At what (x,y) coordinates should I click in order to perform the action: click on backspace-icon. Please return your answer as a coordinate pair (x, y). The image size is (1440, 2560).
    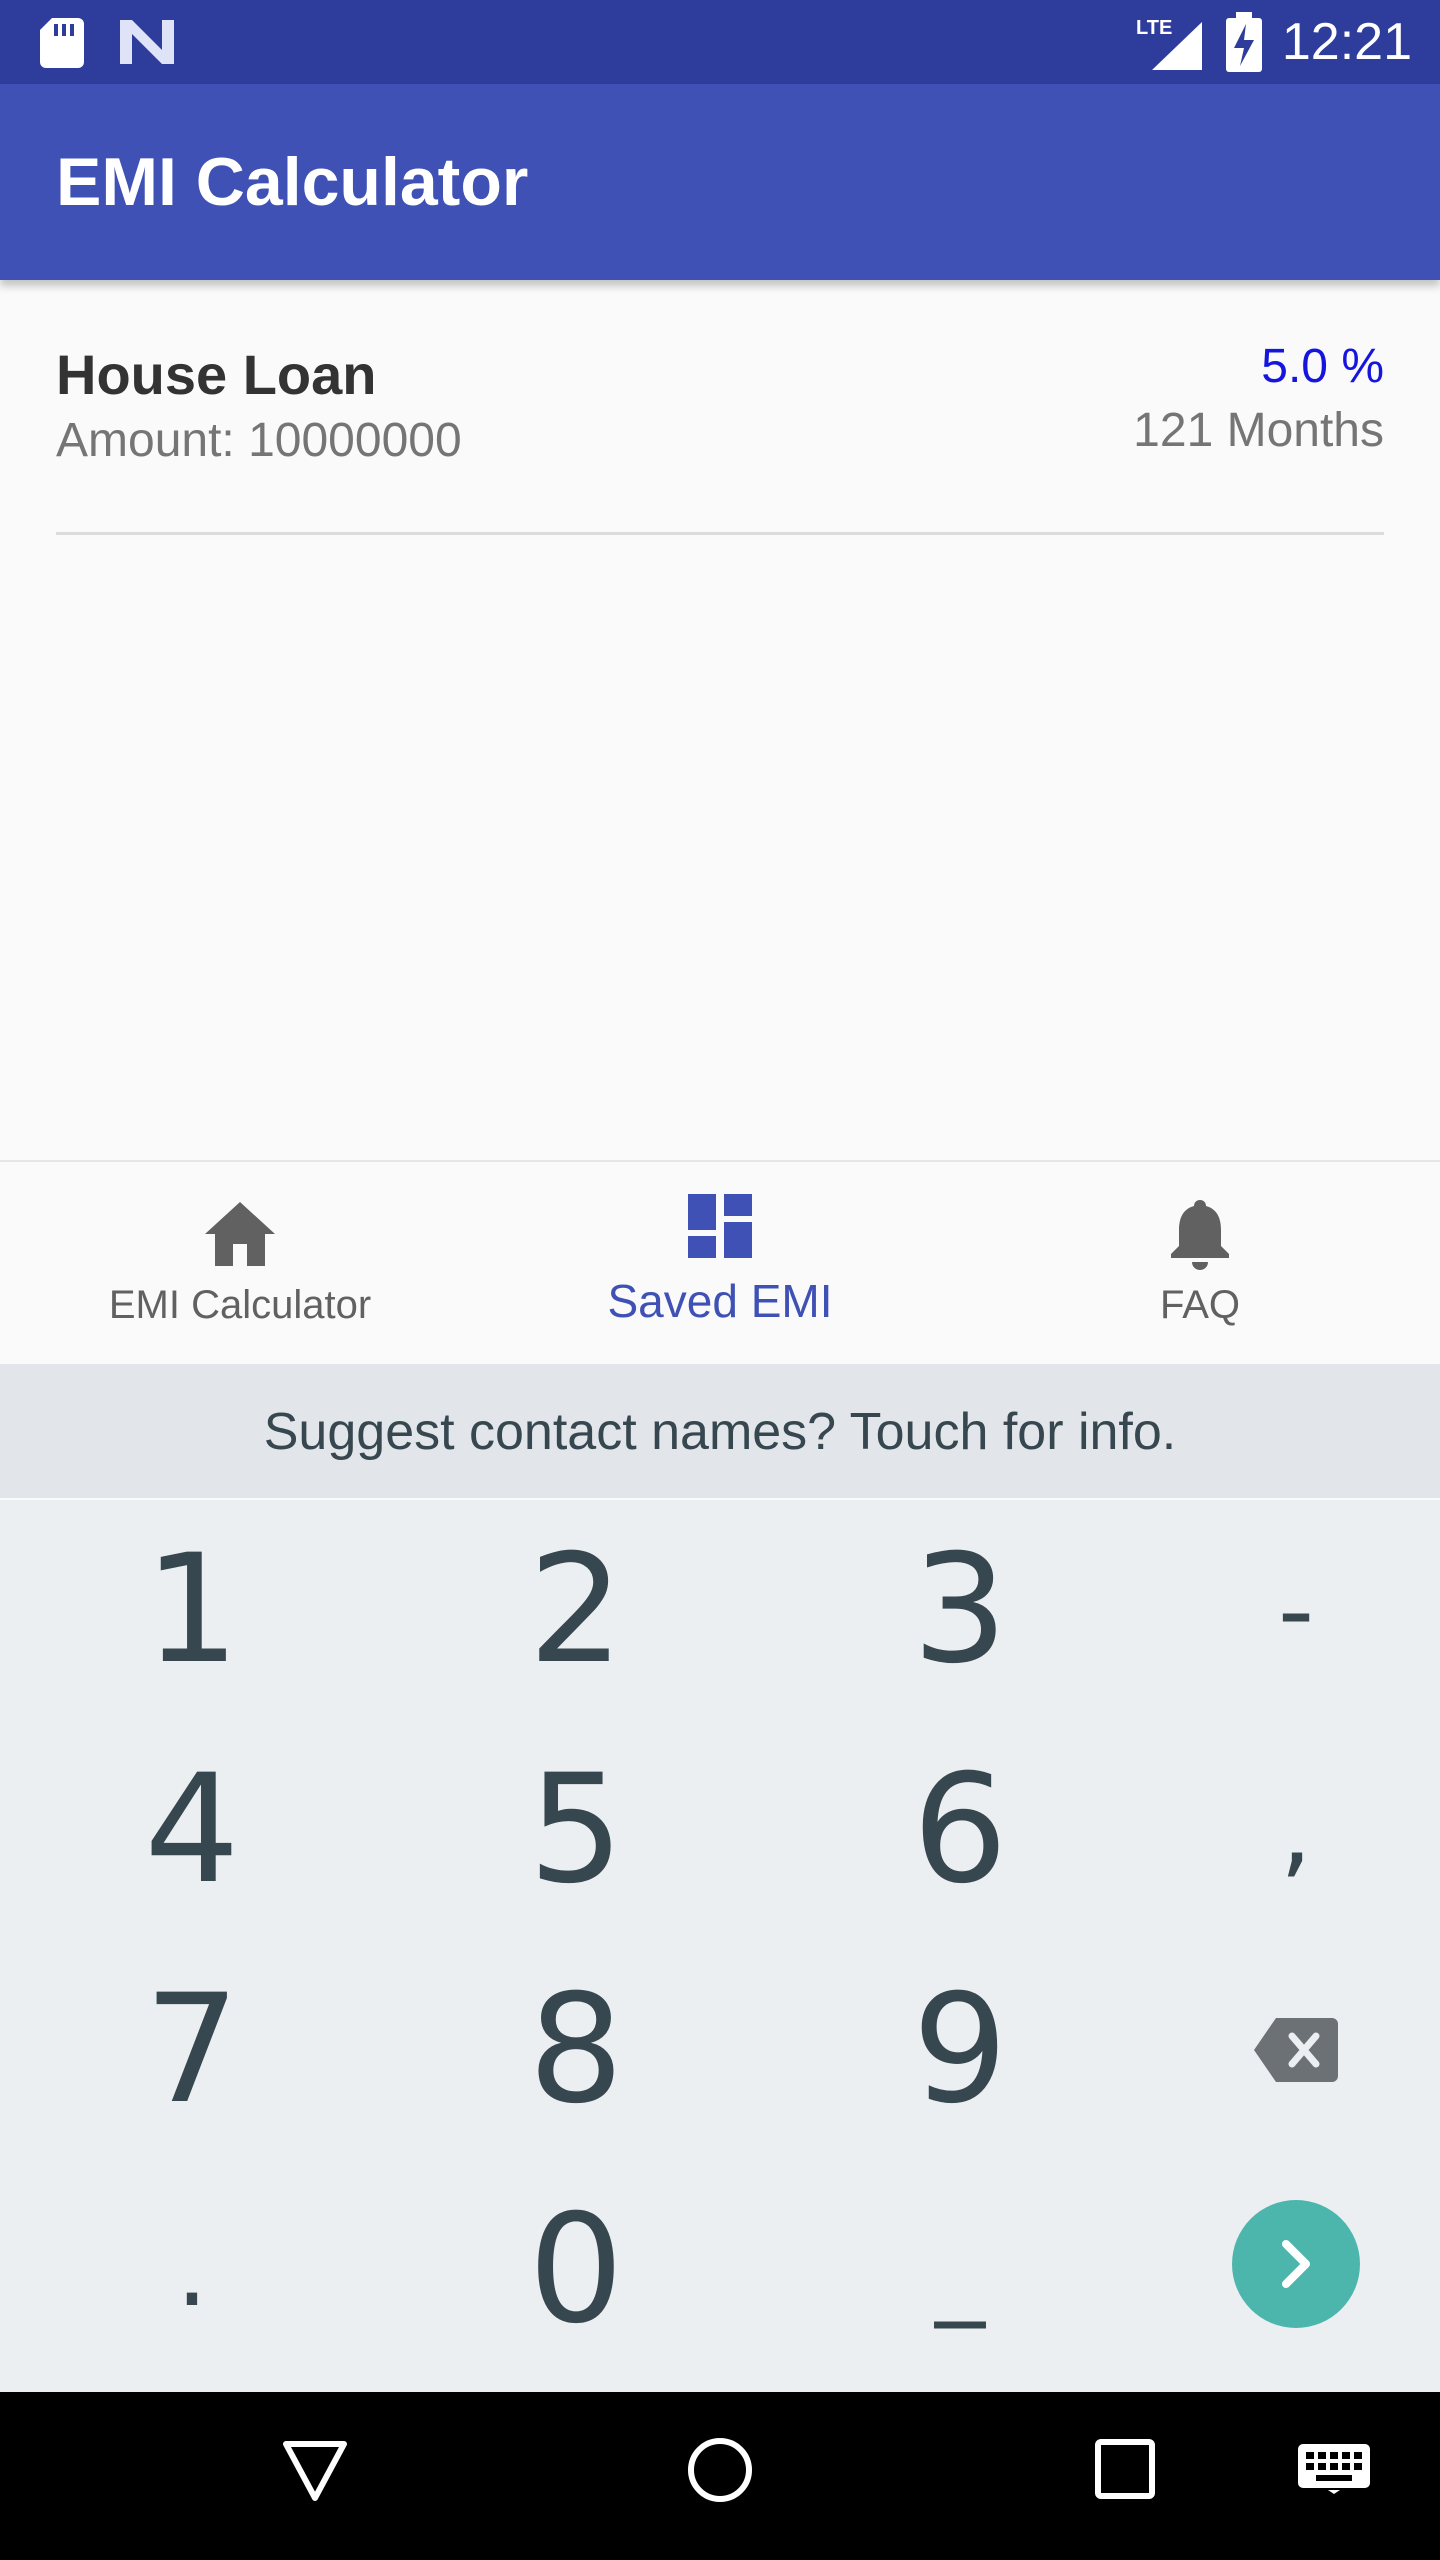
    Looking at the image, I should click on (1296, 2050).